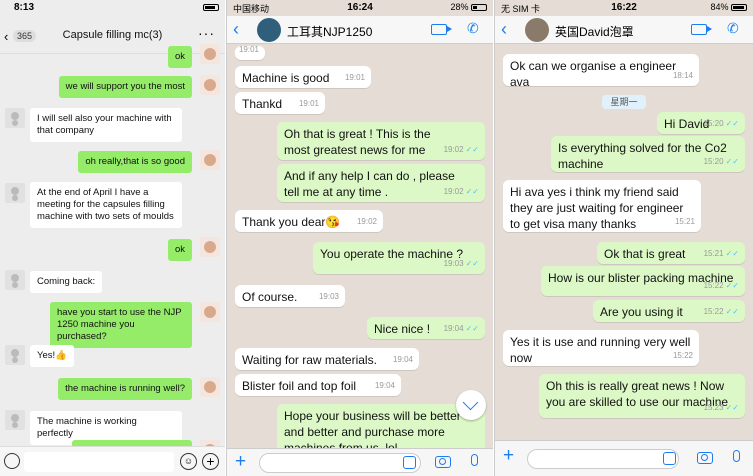  I want to click on message-time: 15:22, so click(682, 355).